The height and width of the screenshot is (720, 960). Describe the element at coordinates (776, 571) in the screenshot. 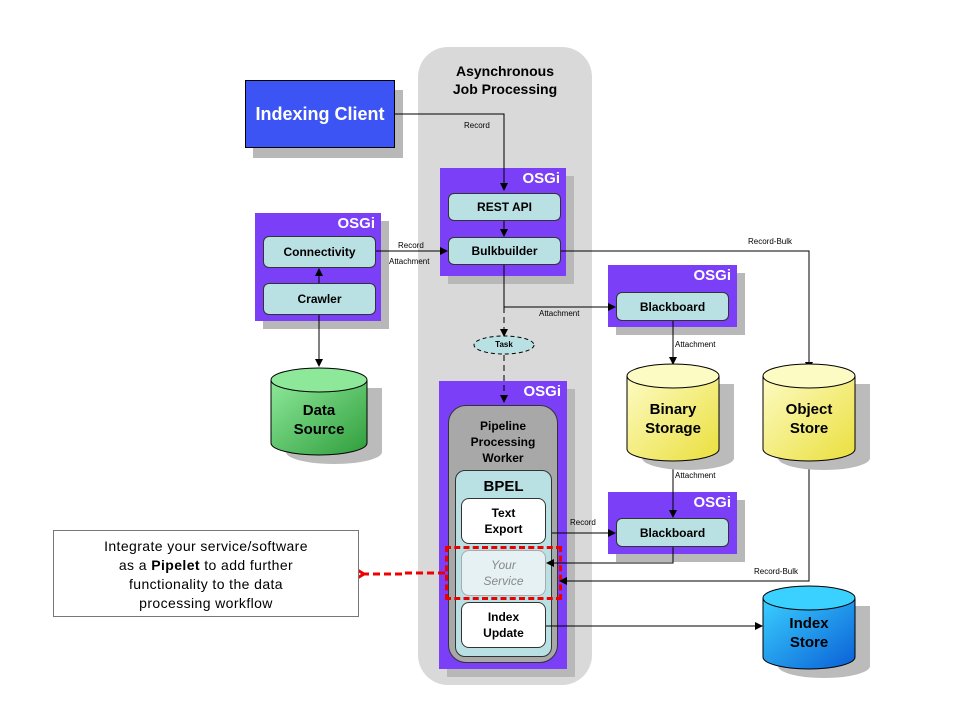

I see `edge-label-record-bulk-bottom: Record-Bulk` at that location.